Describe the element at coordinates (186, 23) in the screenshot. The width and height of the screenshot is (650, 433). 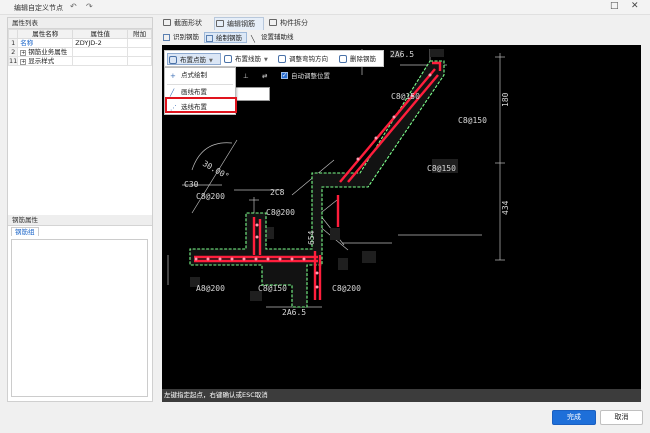
I see `tab-section-shape: 截面形状` at that location.